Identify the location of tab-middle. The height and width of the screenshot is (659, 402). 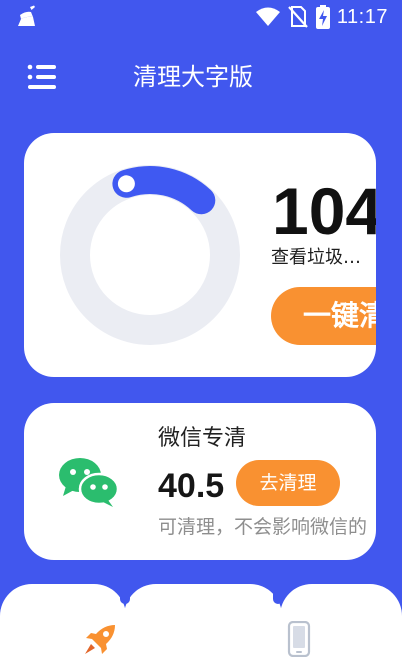
(203, 621).